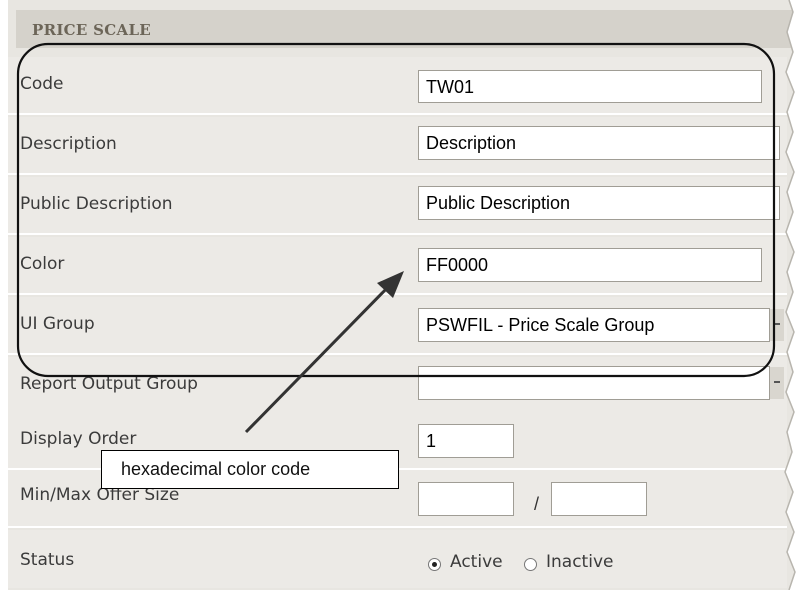 The height and width of the screenshot is (590, 799). I want to click on ui-group-select: PSWFIL - Price Scale Group, so click(594, 325).